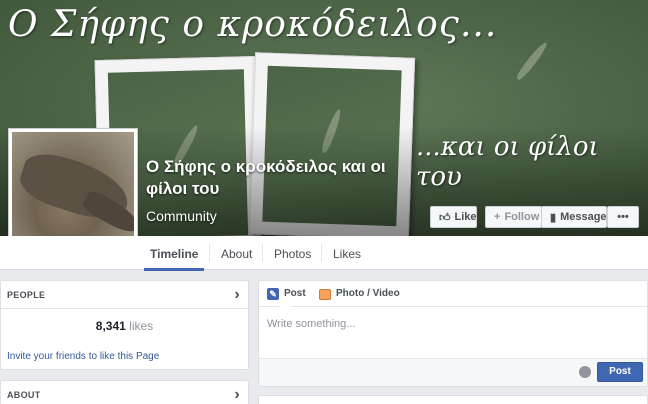 This screenshot has width=648, height=404. I want to click on composer-footer: Post, so click(453, 372).